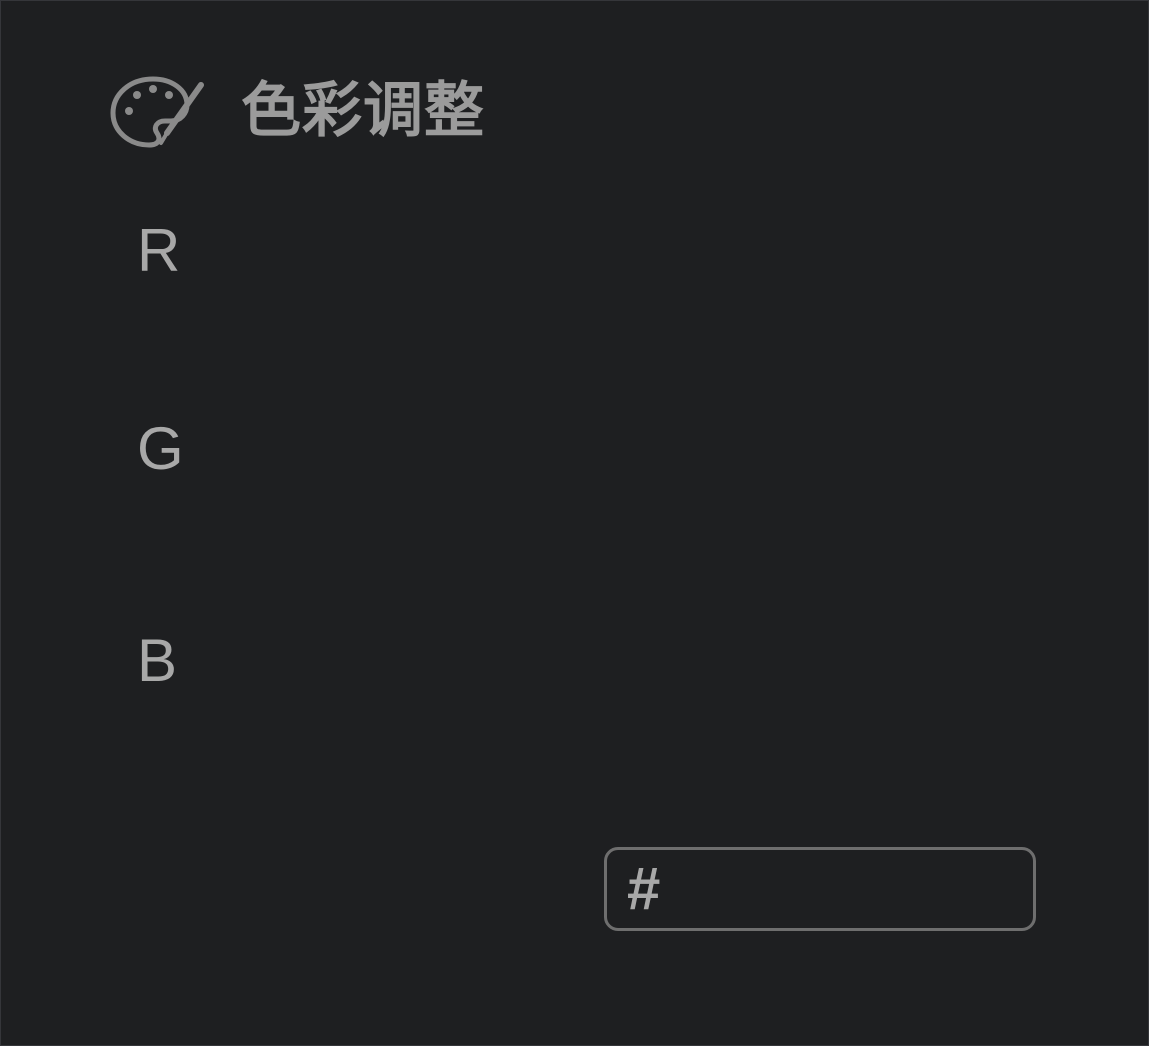  What do you see at coordinates (644, 888) in the screenshot?
I see `hex-prefix: #` at bounding box center [644, 888].